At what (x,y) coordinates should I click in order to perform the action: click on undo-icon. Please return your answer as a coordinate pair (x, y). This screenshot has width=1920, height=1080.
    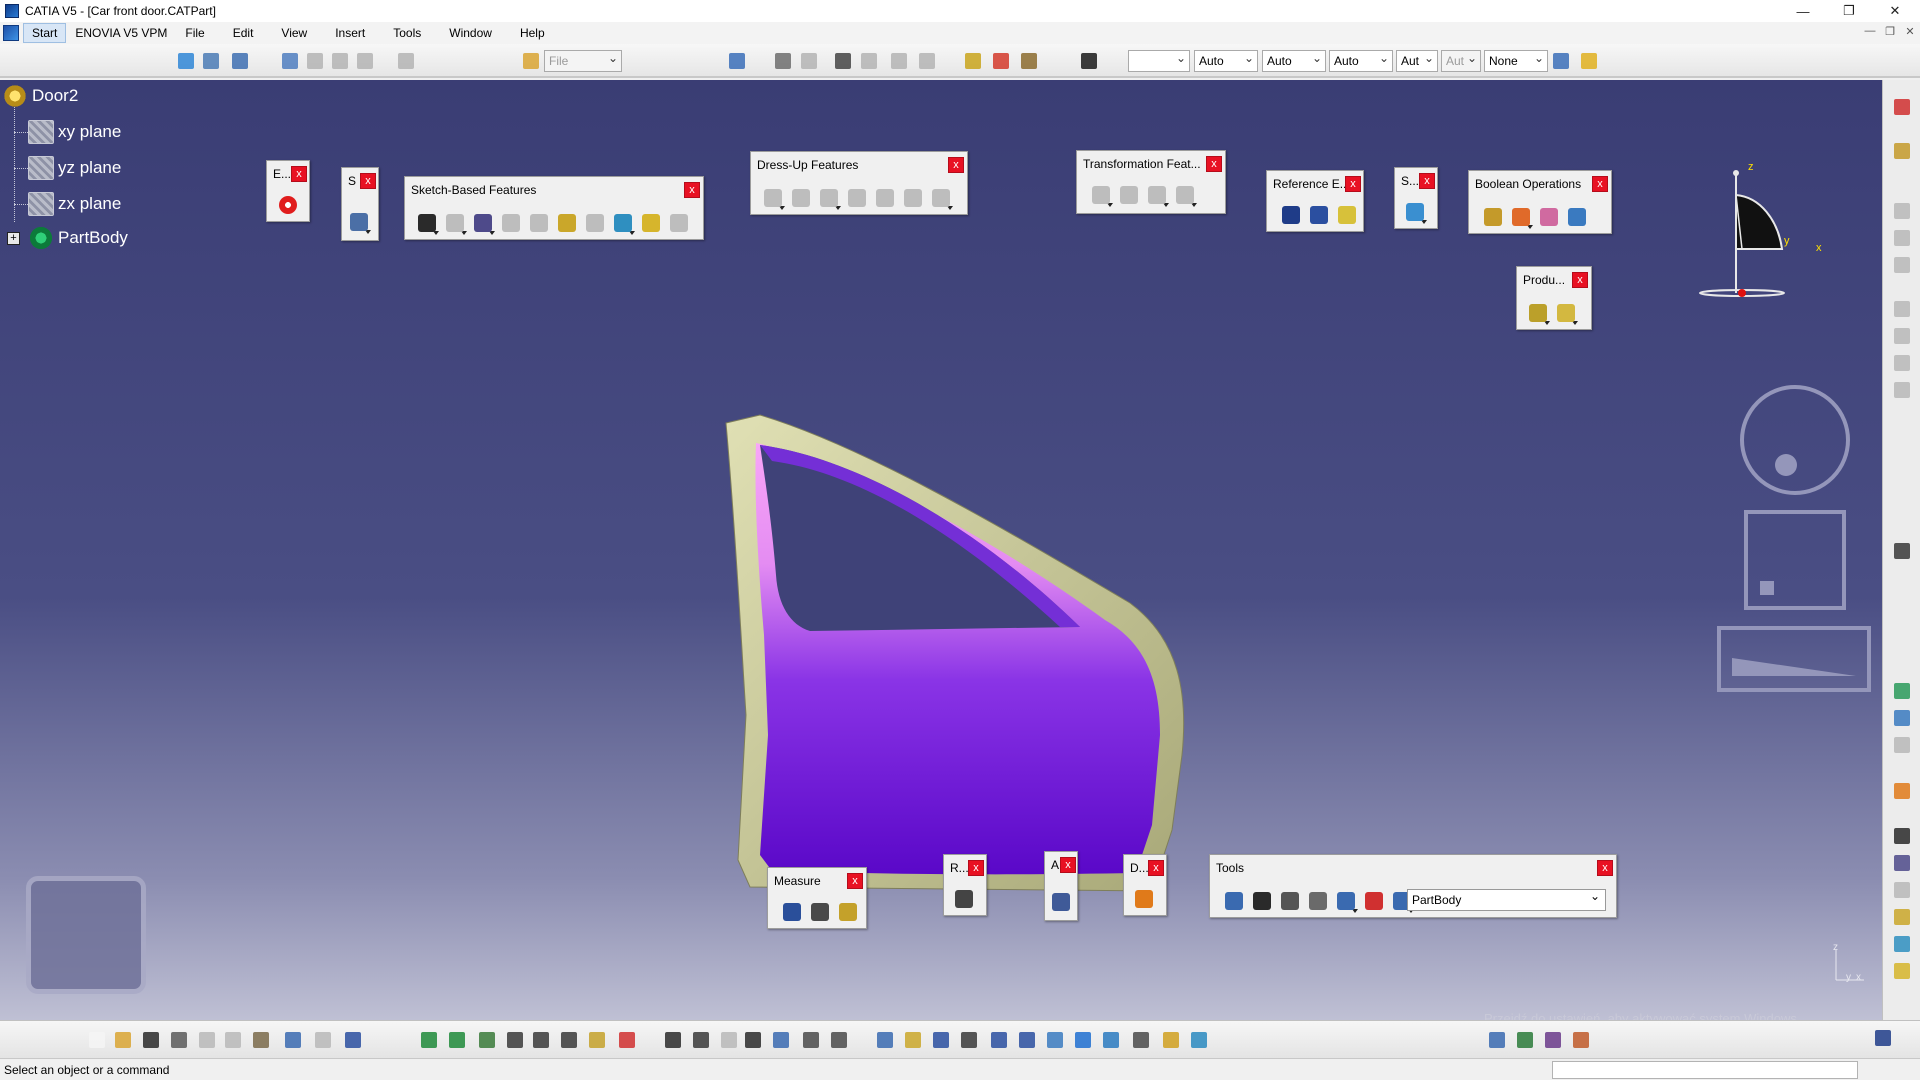
    Looking at the image, I should click on (293, 1040).